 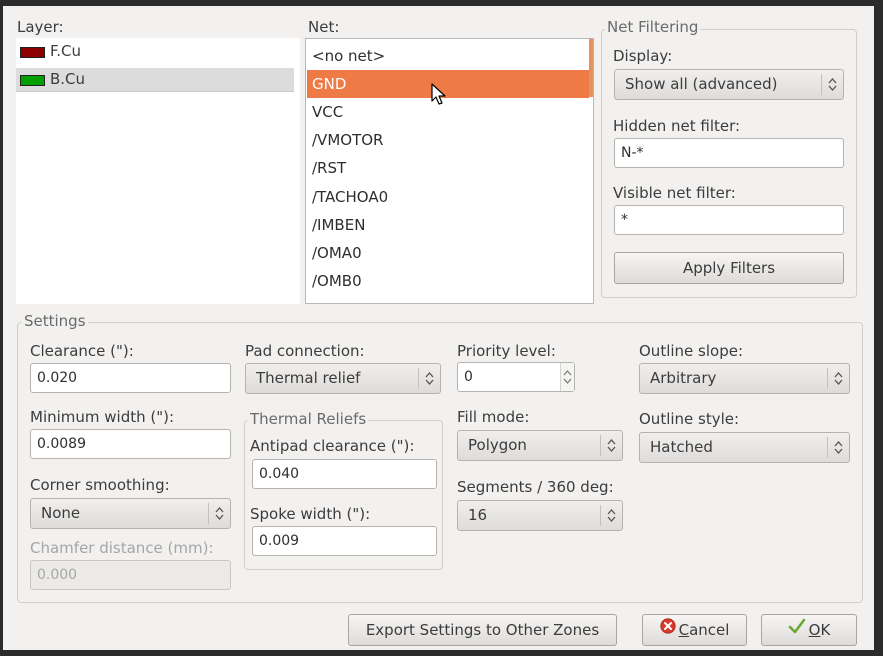 What do you see at coordinates (158, 171) in the screenshot?
I see `layer-list: F.Cu B.Cu` at bounding box center [158, 171].